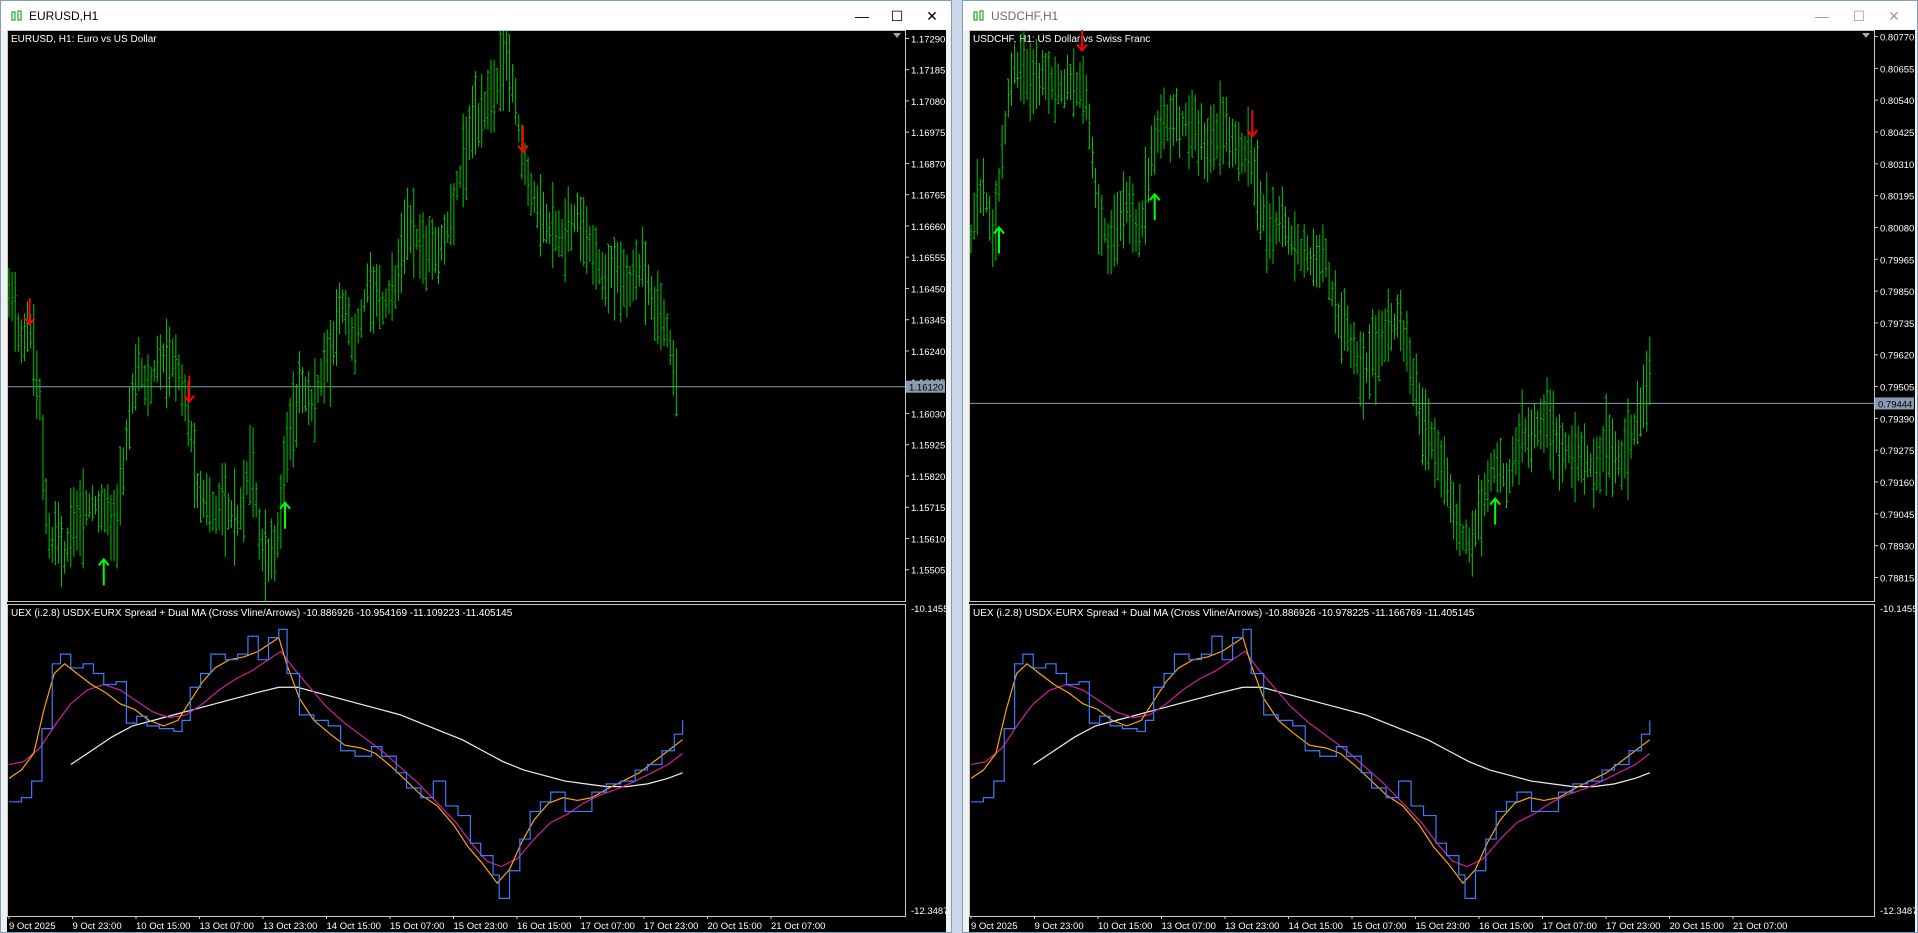 The height and width of the screenshot is (933, 1918). What do you see at coordinates (84, 39) in the screenshot?
I see `chart-symbol-label: EURUSD, H1: Euro vs US Dollar` at bounding box center [84, 39].